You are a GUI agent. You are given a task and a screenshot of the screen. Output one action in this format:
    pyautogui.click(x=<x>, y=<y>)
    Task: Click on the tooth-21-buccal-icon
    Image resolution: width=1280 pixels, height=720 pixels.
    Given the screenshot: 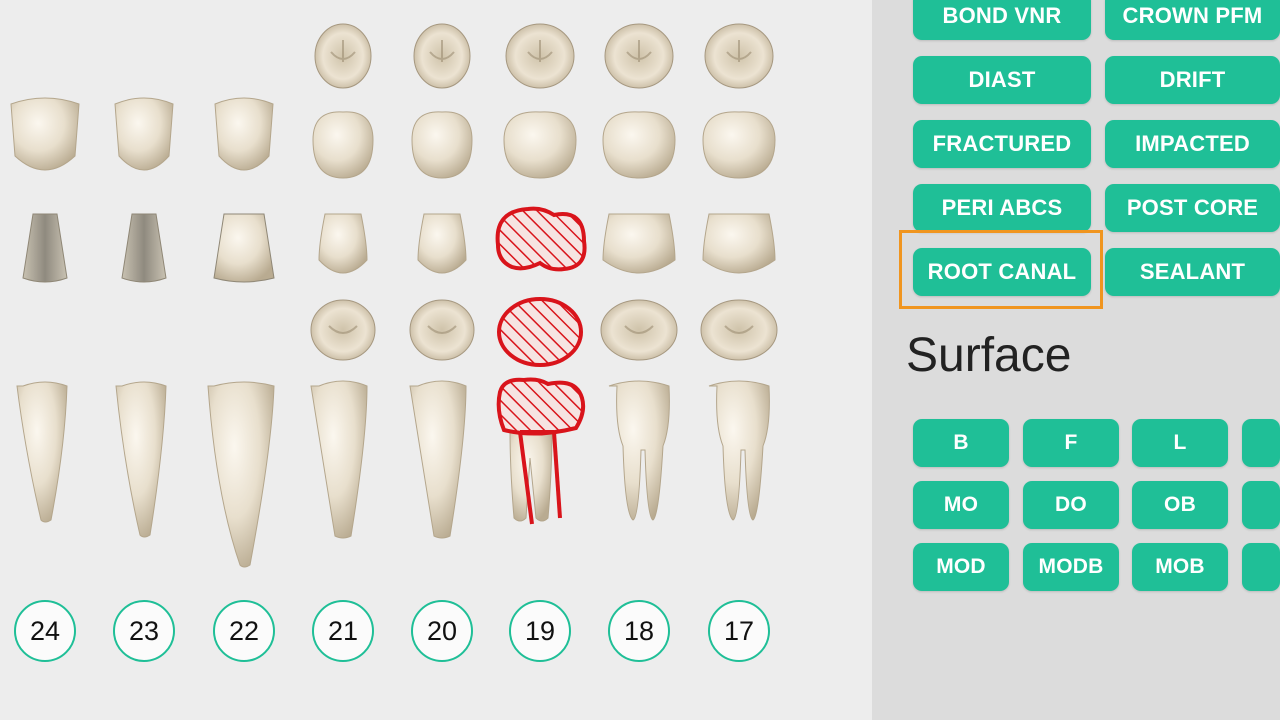 What is the action you would take?
    pyautogui.click(x=343, y=145)
    